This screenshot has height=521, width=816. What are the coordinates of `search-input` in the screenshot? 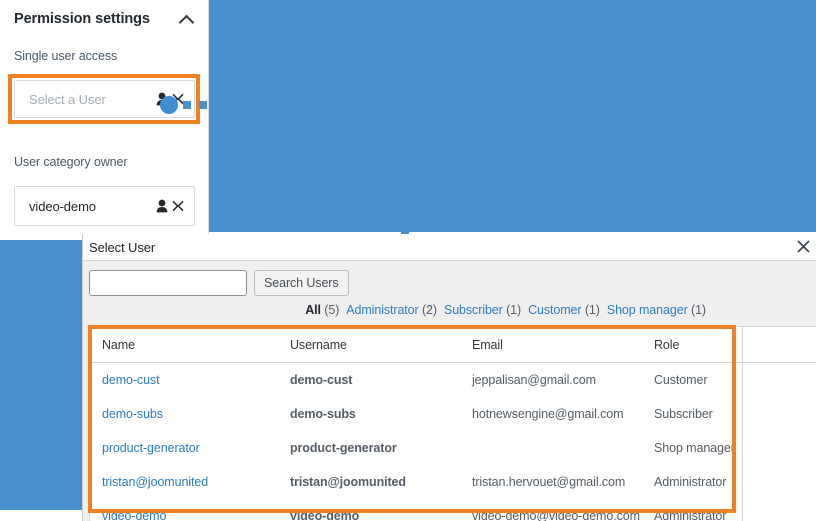 It's located at (168, 283).